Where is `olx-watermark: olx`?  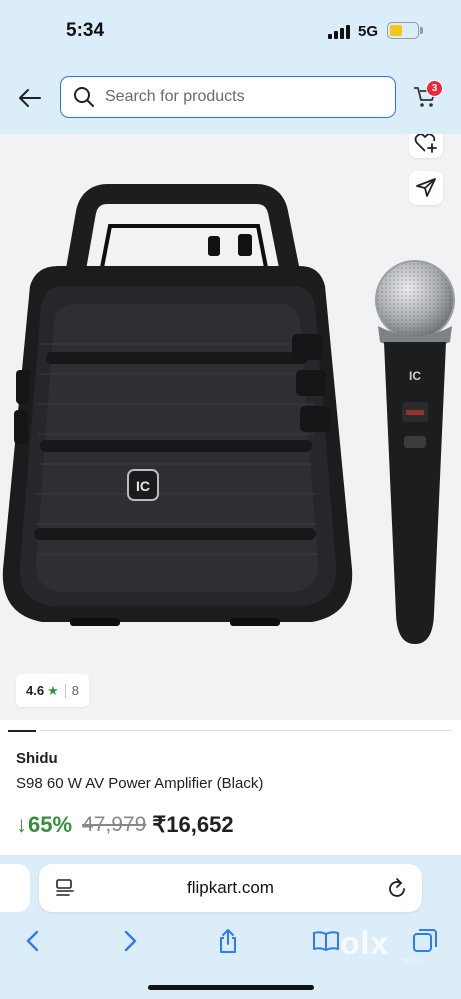
olx-watermark: olx is located at coordinates (365, 943).